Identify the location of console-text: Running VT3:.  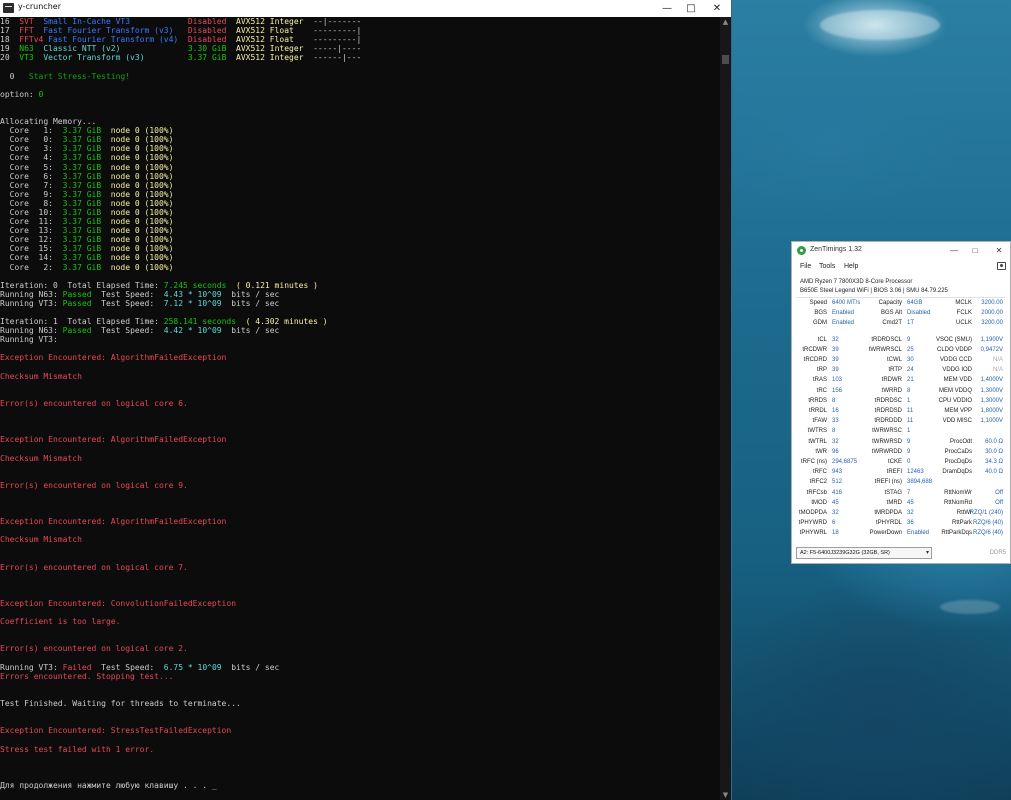
(31, 667).